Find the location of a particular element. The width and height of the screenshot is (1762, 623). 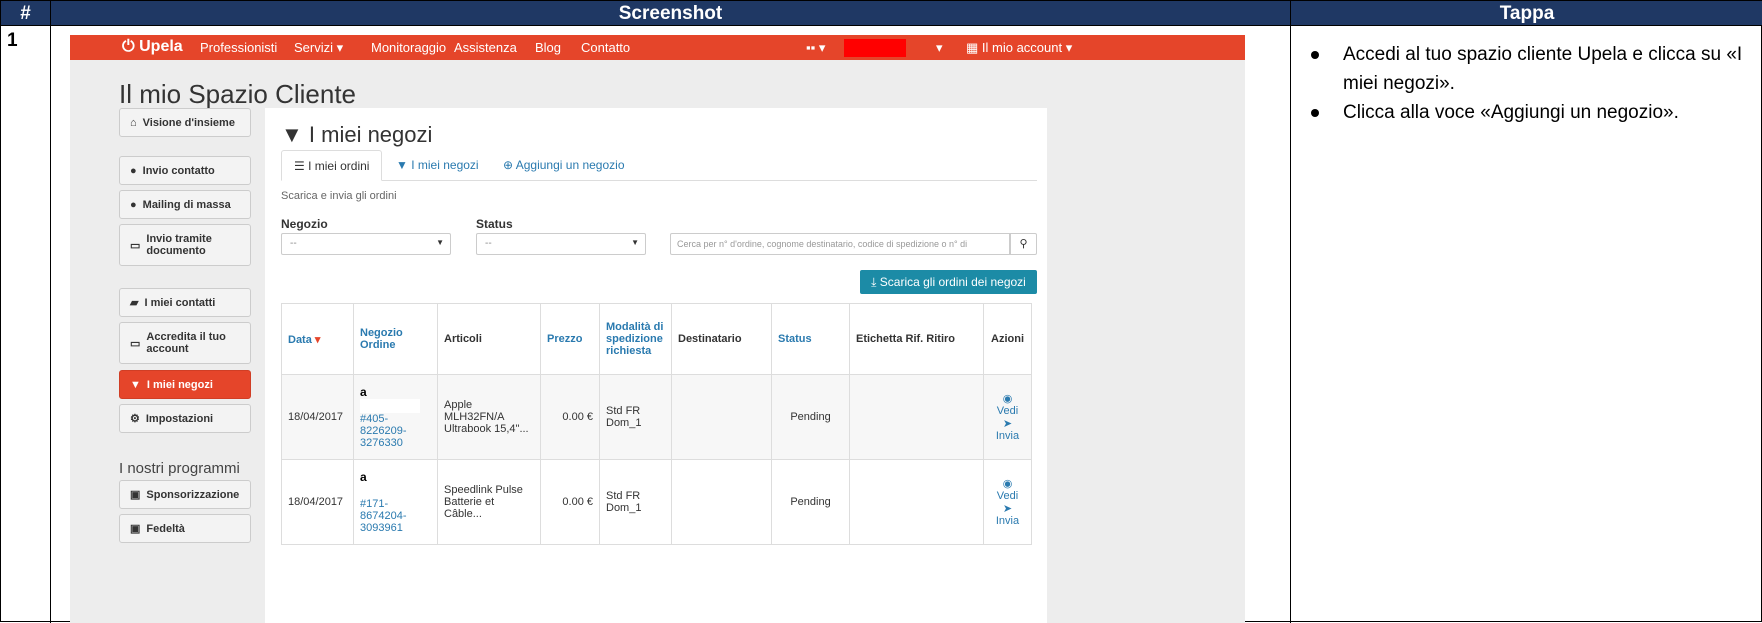

shop-filter-label: Negozio is located at coordinates (304, 224).